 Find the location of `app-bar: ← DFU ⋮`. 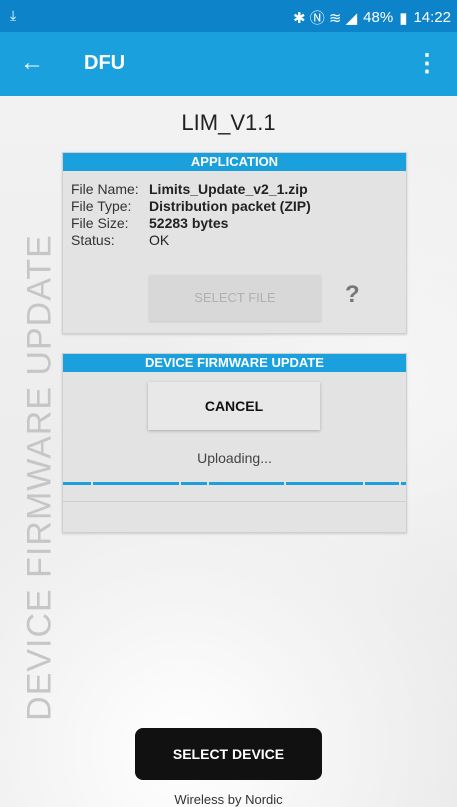

app-bar: ← DFU ⋮ is located at coordinates (228, 64).